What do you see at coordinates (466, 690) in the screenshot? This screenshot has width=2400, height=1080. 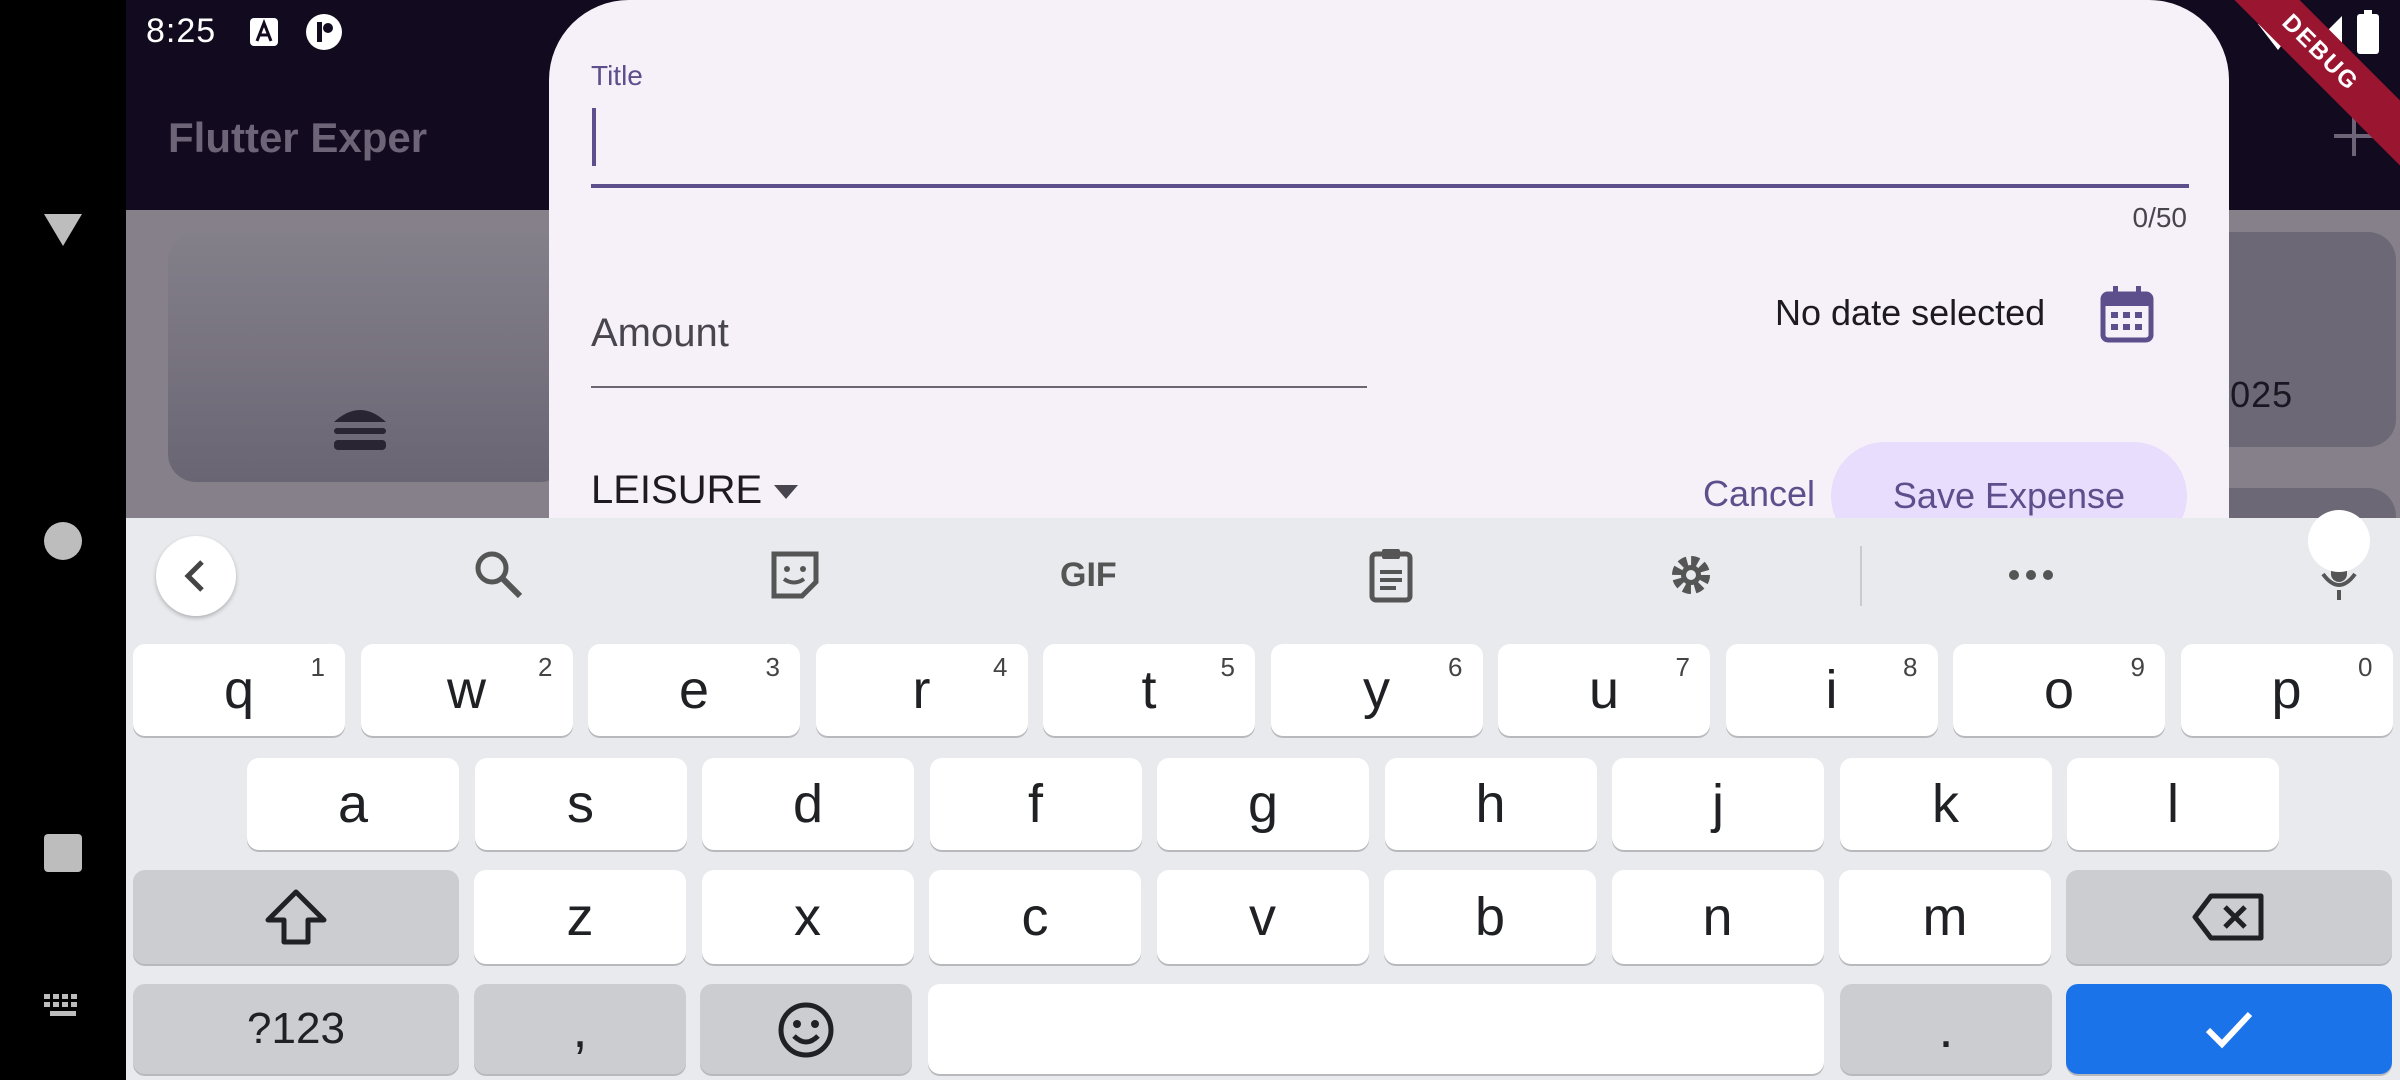 I see `key-w: w2` at bounding box center [466, 690].